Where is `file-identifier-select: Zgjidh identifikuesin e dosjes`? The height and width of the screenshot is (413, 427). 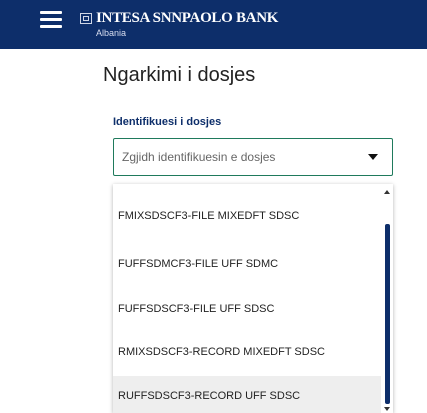 file-identifier-select: Zgjidh identifikuesin e dosjes is located at coordinates (253, 157).